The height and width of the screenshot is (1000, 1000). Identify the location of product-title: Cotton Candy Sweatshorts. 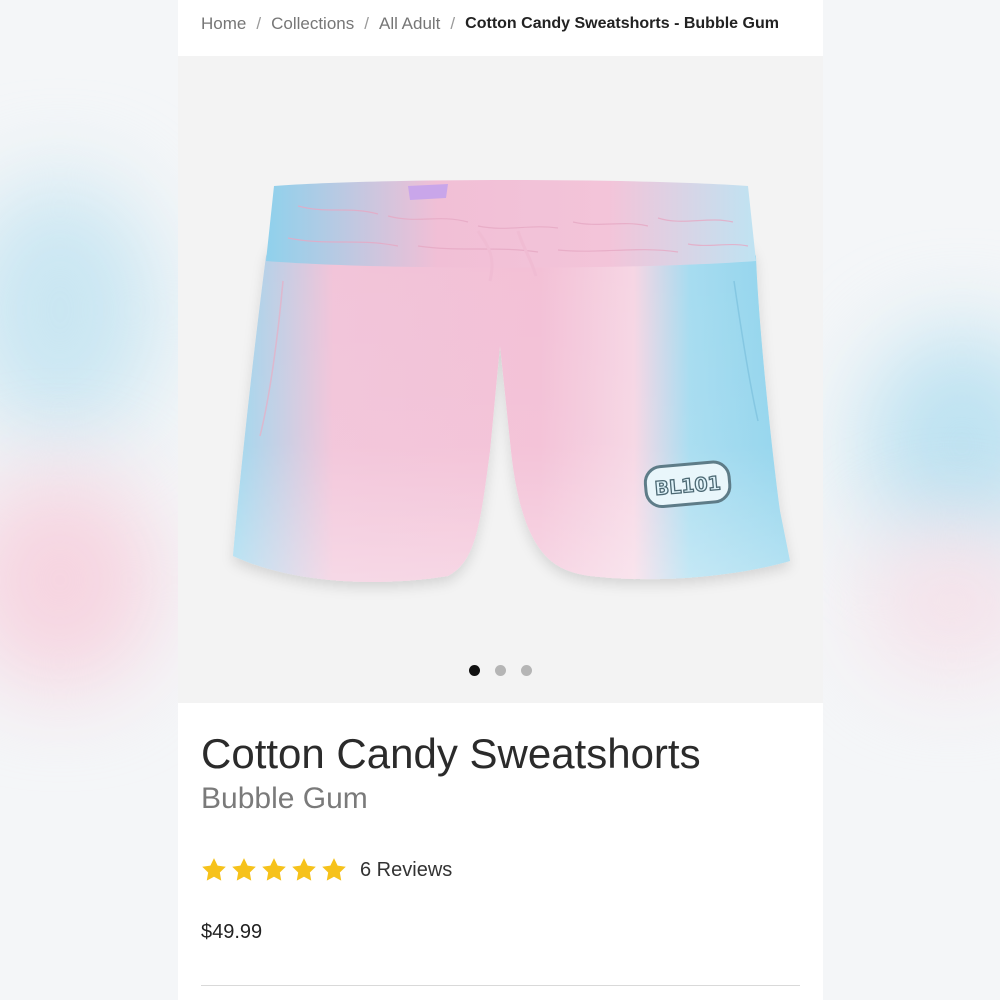
(451, 753).